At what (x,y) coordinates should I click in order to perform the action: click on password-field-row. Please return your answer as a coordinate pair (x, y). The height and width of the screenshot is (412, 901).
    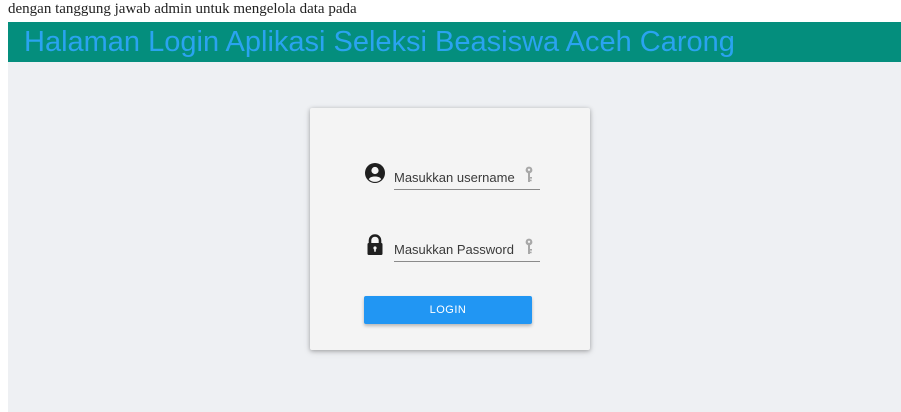
    Looking at the image, I should click on (454, 250).